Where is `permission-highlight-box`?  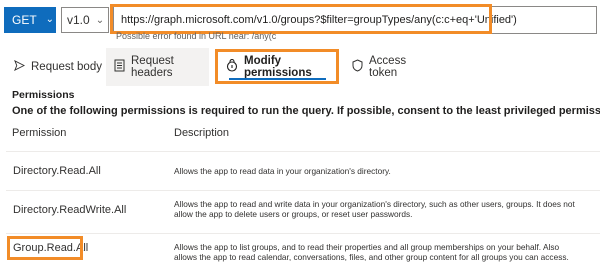
permission-highlight-box is located at coordinates (45, 248).